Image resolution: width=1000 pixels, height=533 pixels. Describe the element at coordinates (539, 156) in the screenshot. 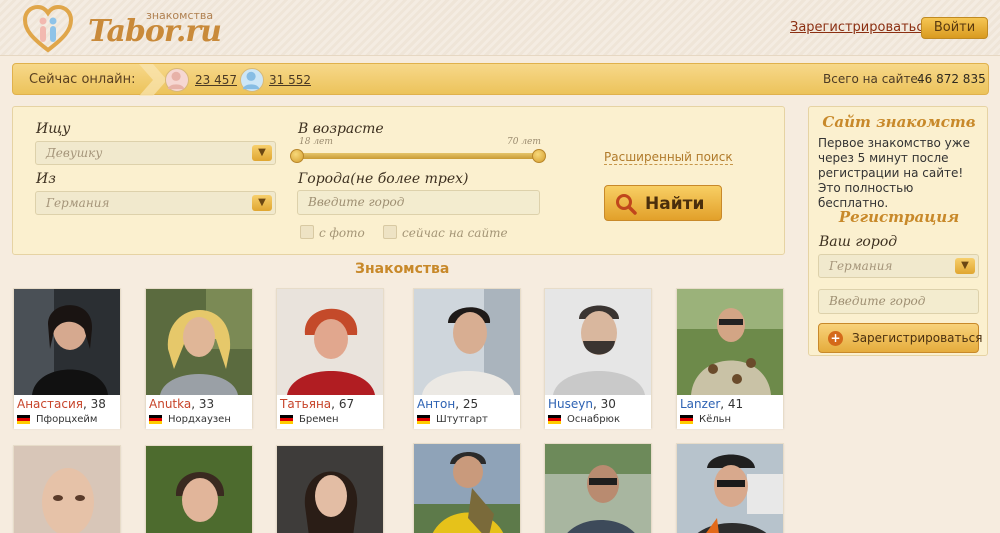

I see `age-max-handle` at that location.